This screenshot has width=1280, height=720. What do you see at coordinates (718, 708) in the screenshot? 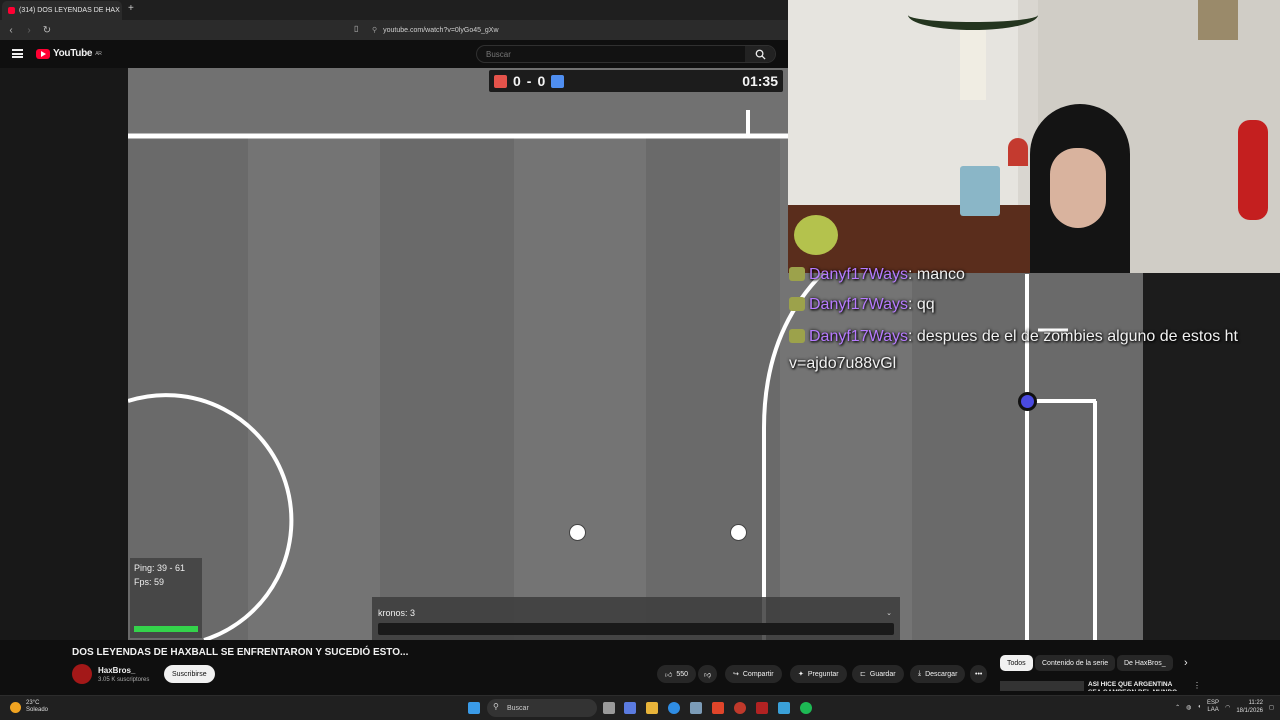
I see `brave-icon` at bounding box center [718, 708].